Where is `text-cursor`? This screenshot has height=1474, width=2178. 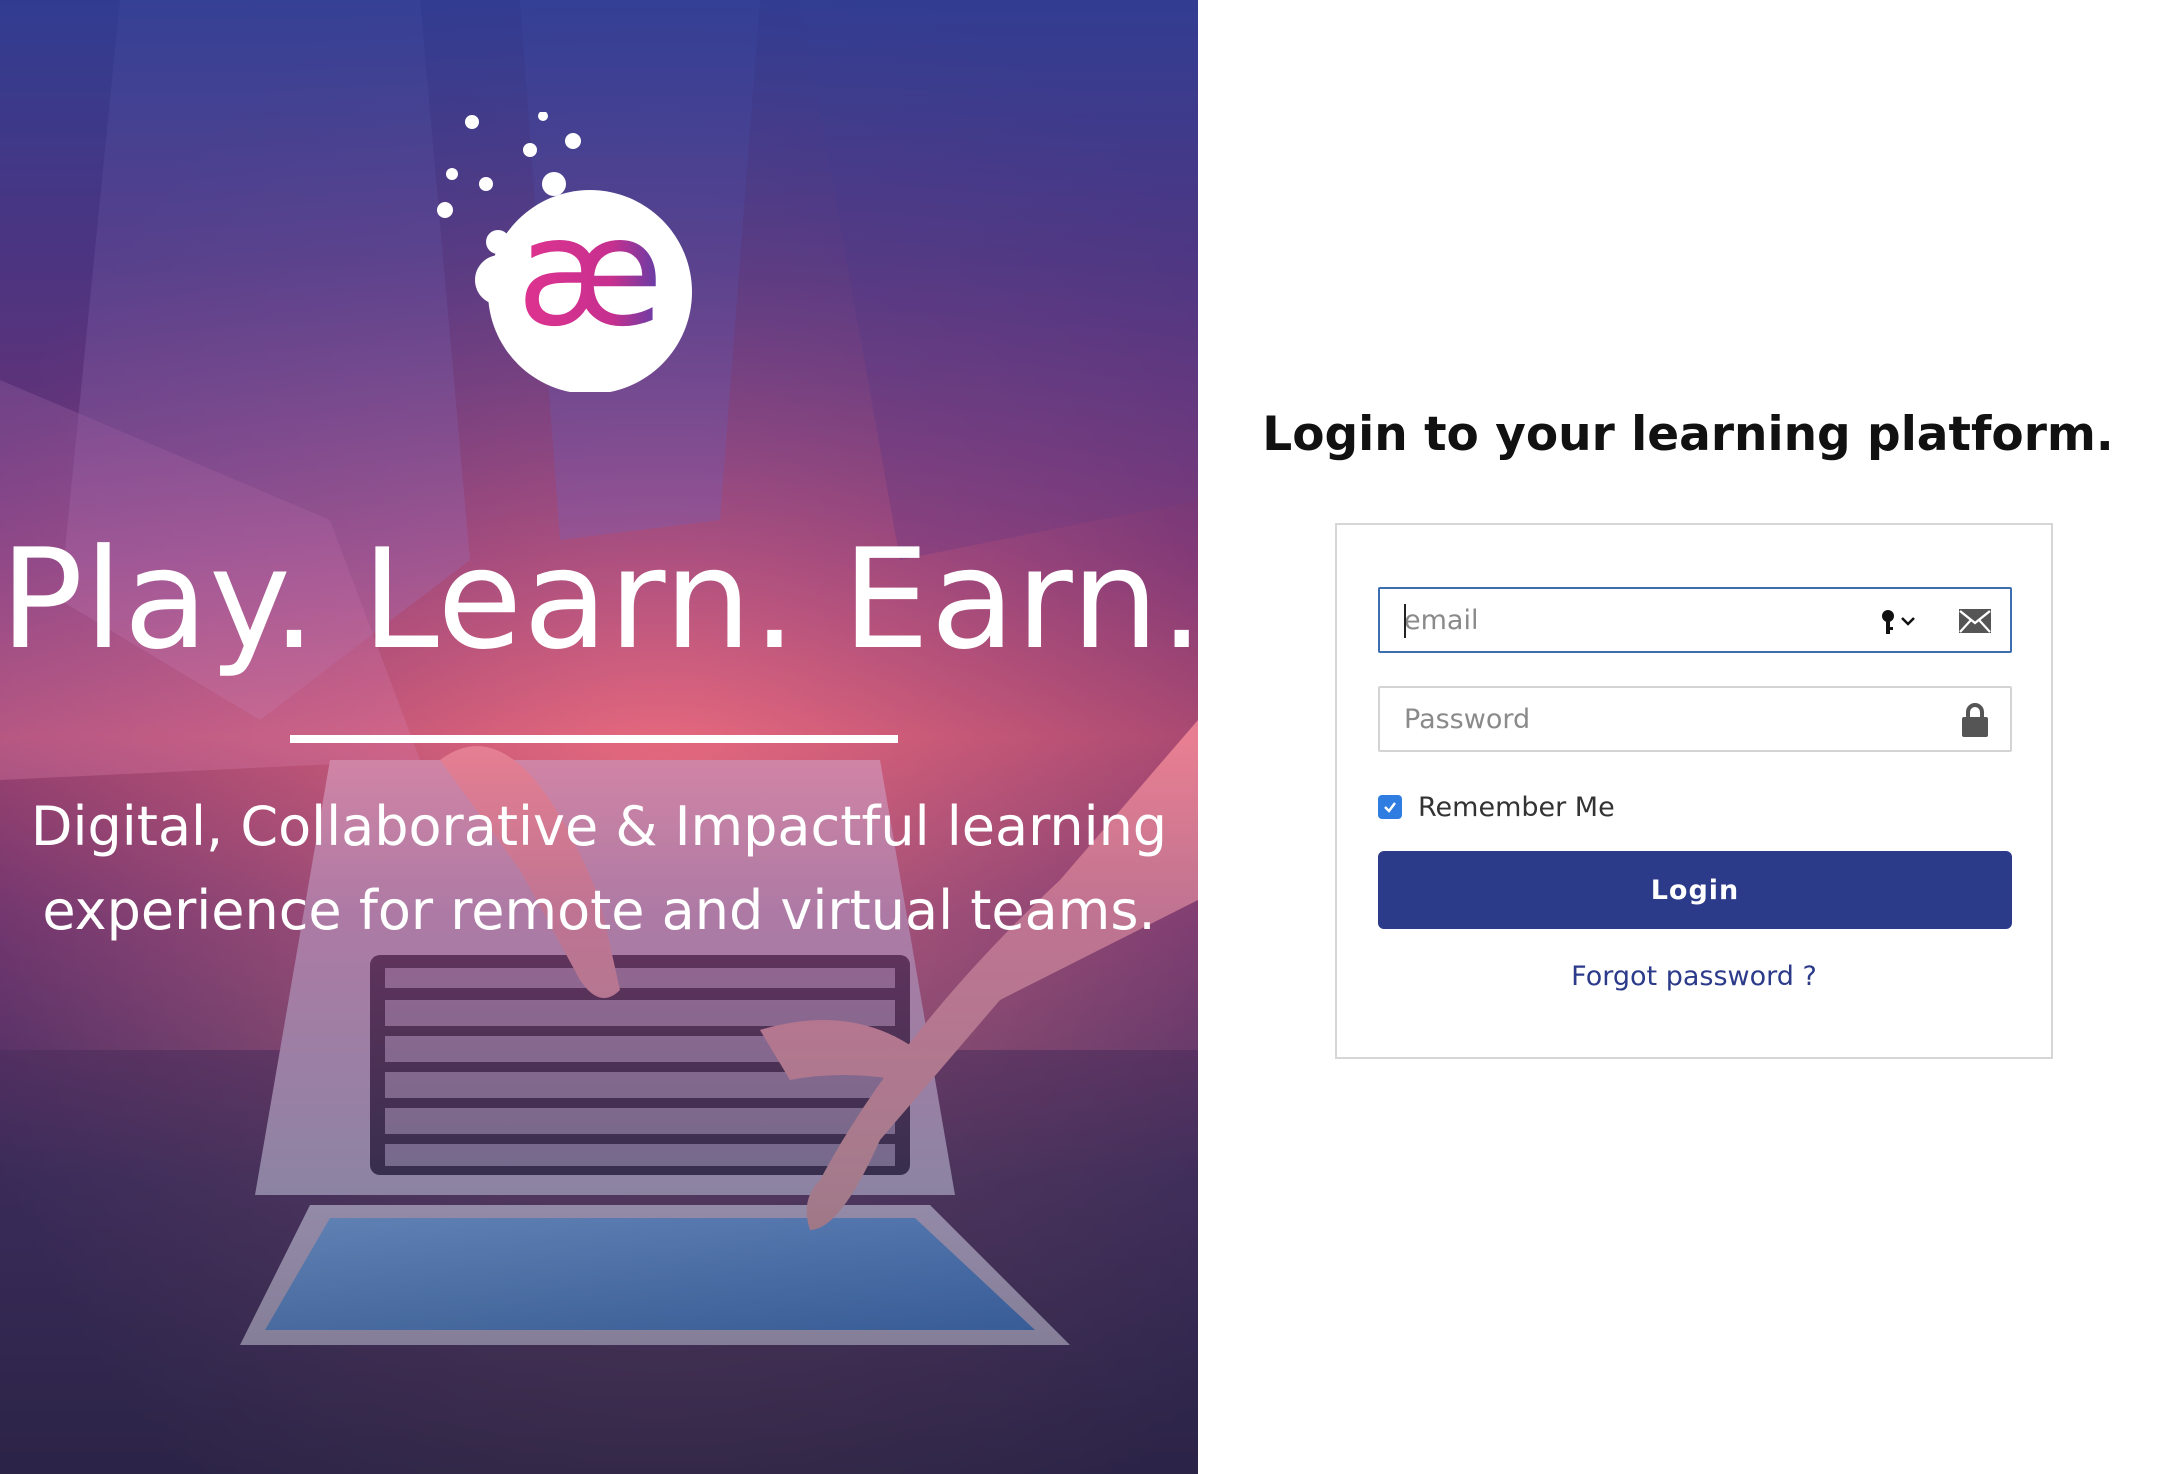
text-cursor is located at coordinates (1405, 621).